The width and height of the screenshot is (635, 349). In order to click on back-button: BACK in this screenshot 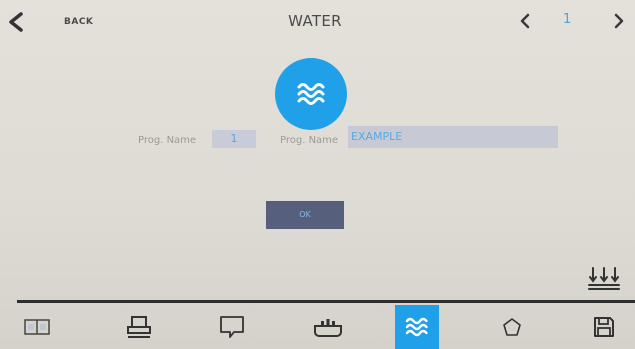, I will do `click(61, 22)`.